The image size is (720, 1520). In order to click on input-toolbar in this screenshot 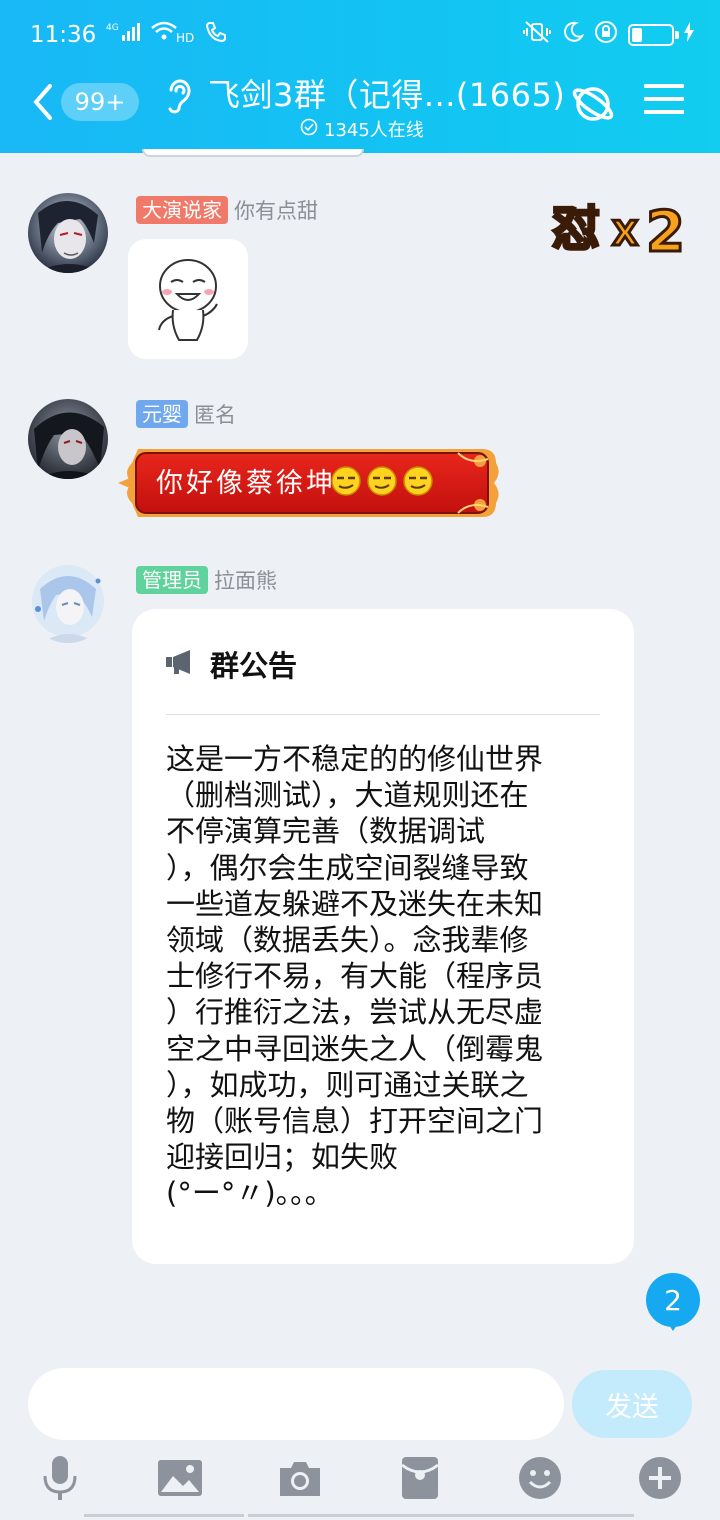, I will do `click(360, 1486)`.